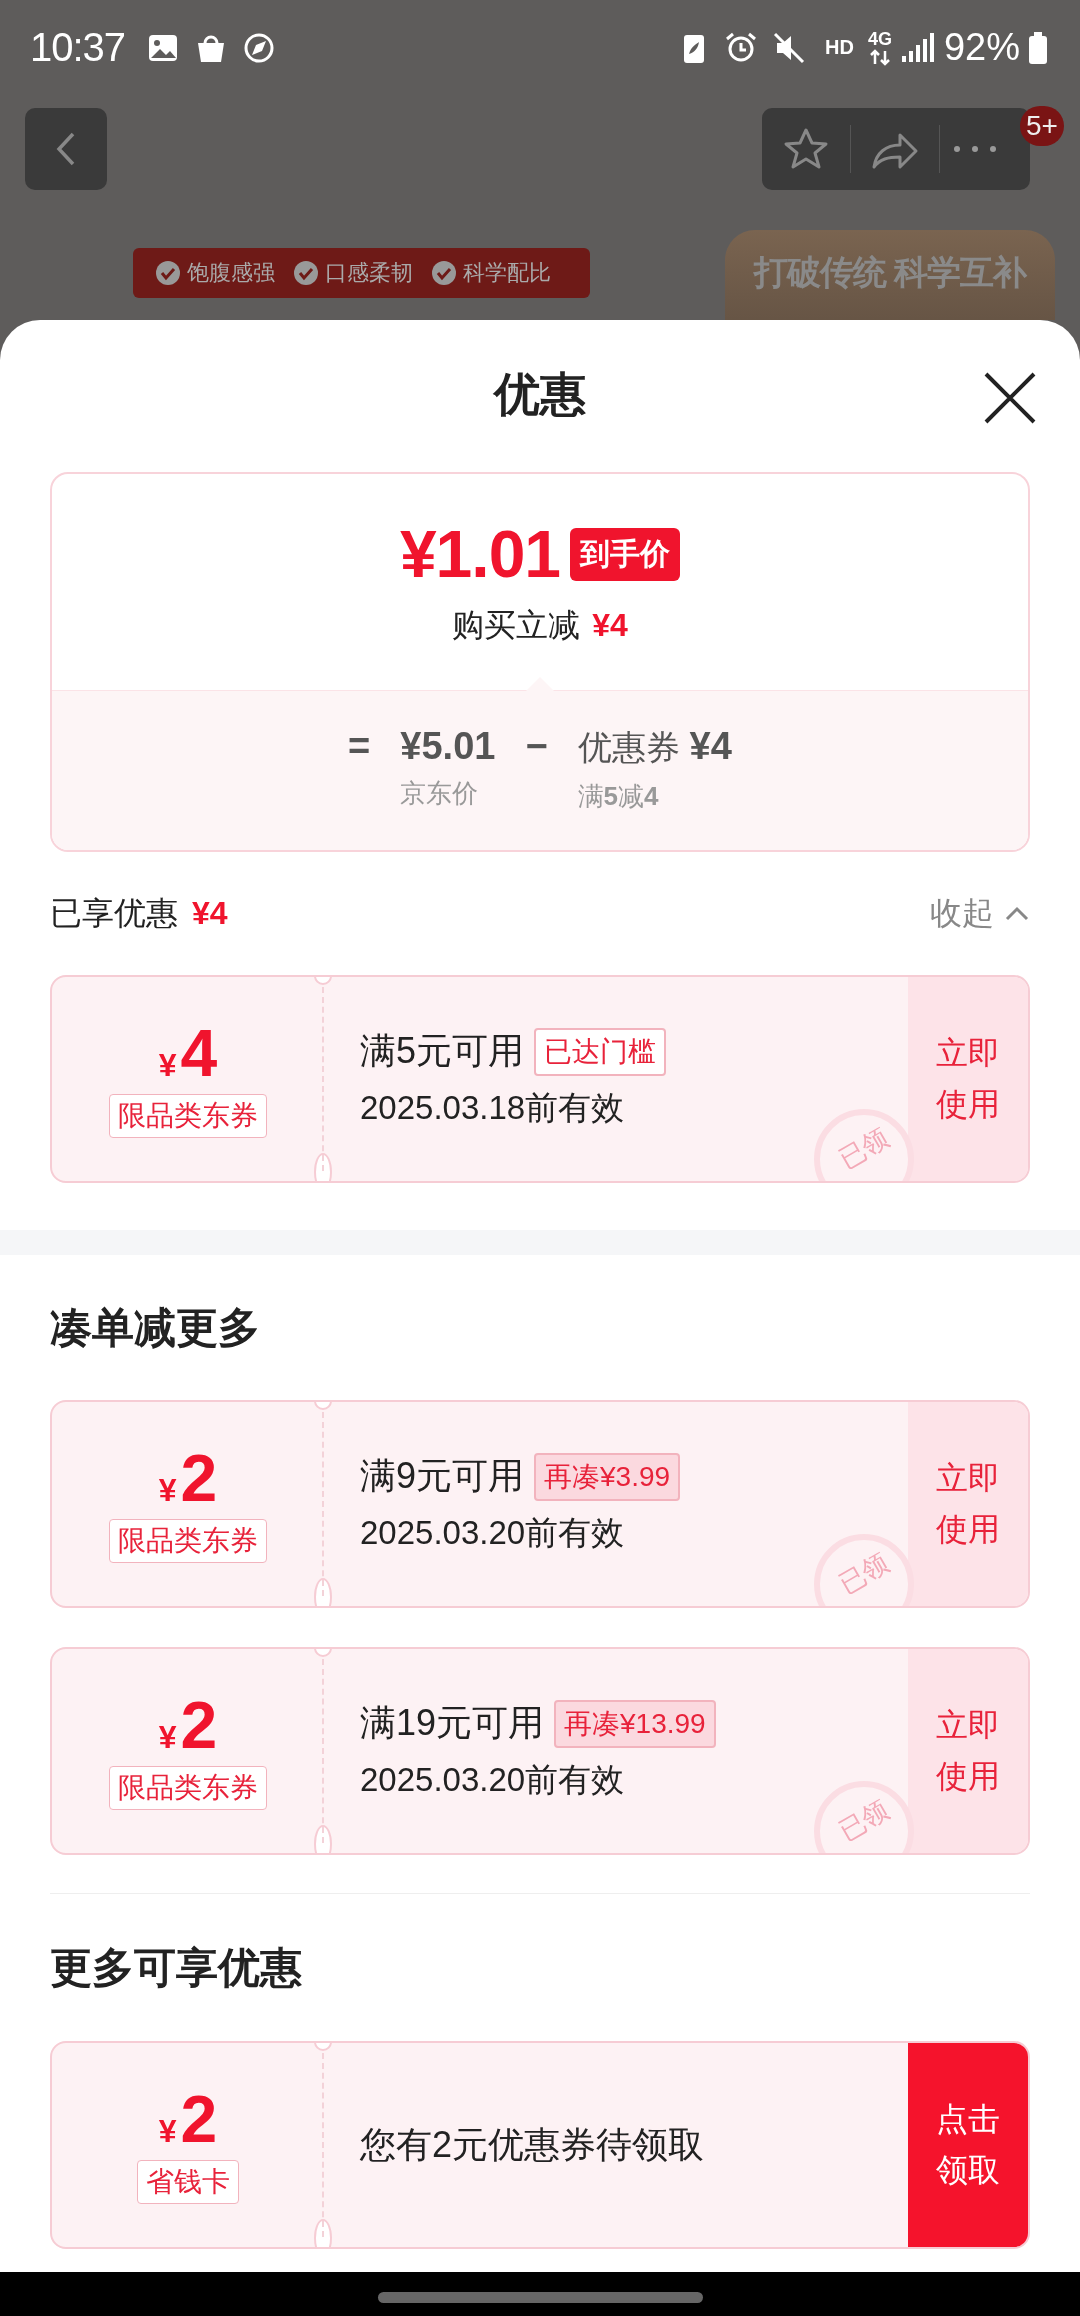 Image resolution: width=1080 pixels, height=2316 pixels. I want to click on coupon-condition: 满19元可用, so click(452, 1723).